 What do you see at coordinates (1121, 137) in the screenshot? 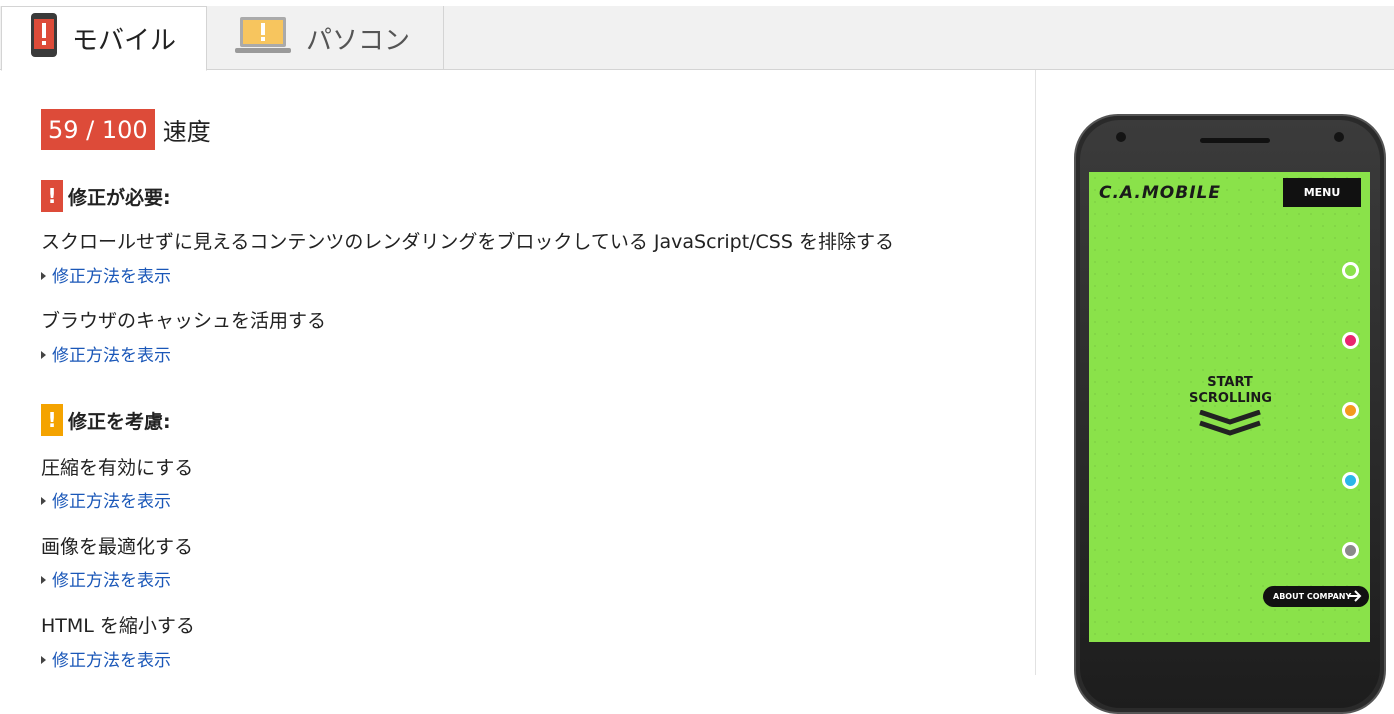
I see `phone-sensor` at bounding box center [1121, 137].